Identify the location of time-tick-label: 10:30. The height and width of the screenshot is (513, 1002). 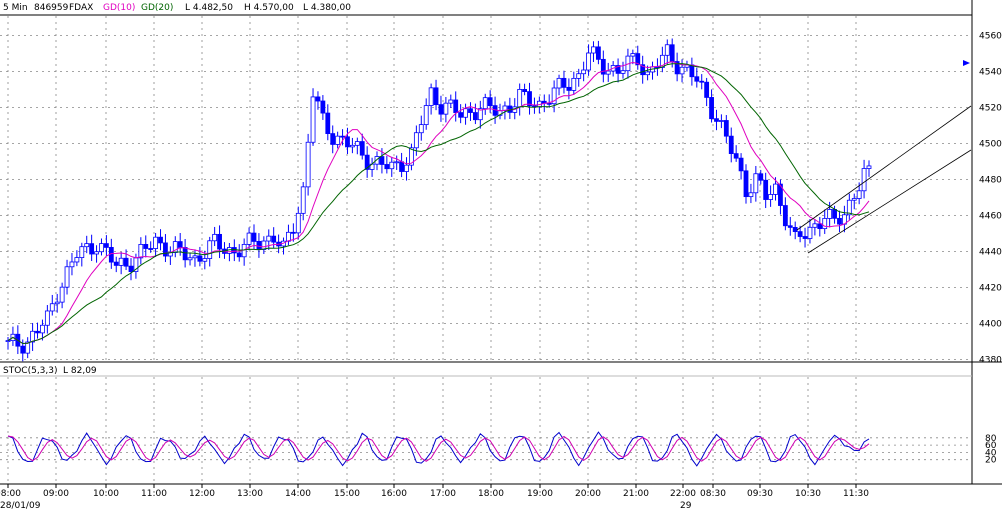
(808, 494).